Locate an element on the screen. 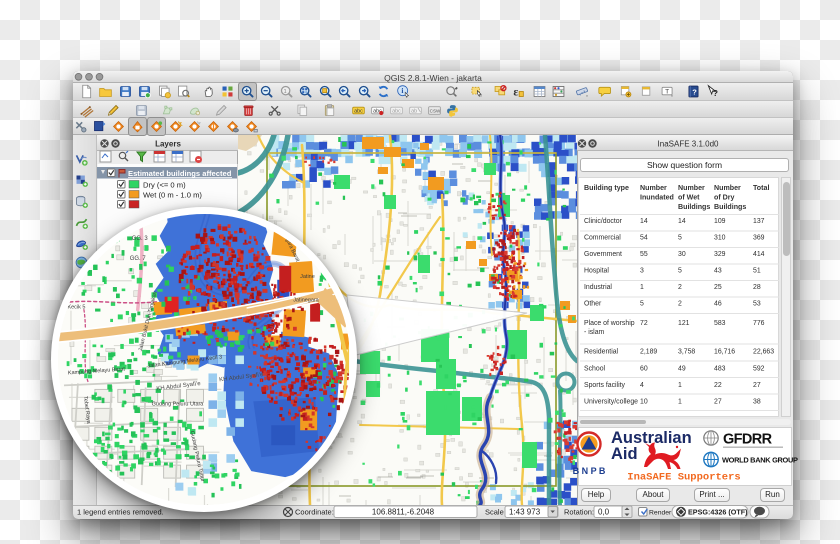 The width and height of the screenshot is (840, 544). svg-text: University/college is located at coordinates (611, 402).